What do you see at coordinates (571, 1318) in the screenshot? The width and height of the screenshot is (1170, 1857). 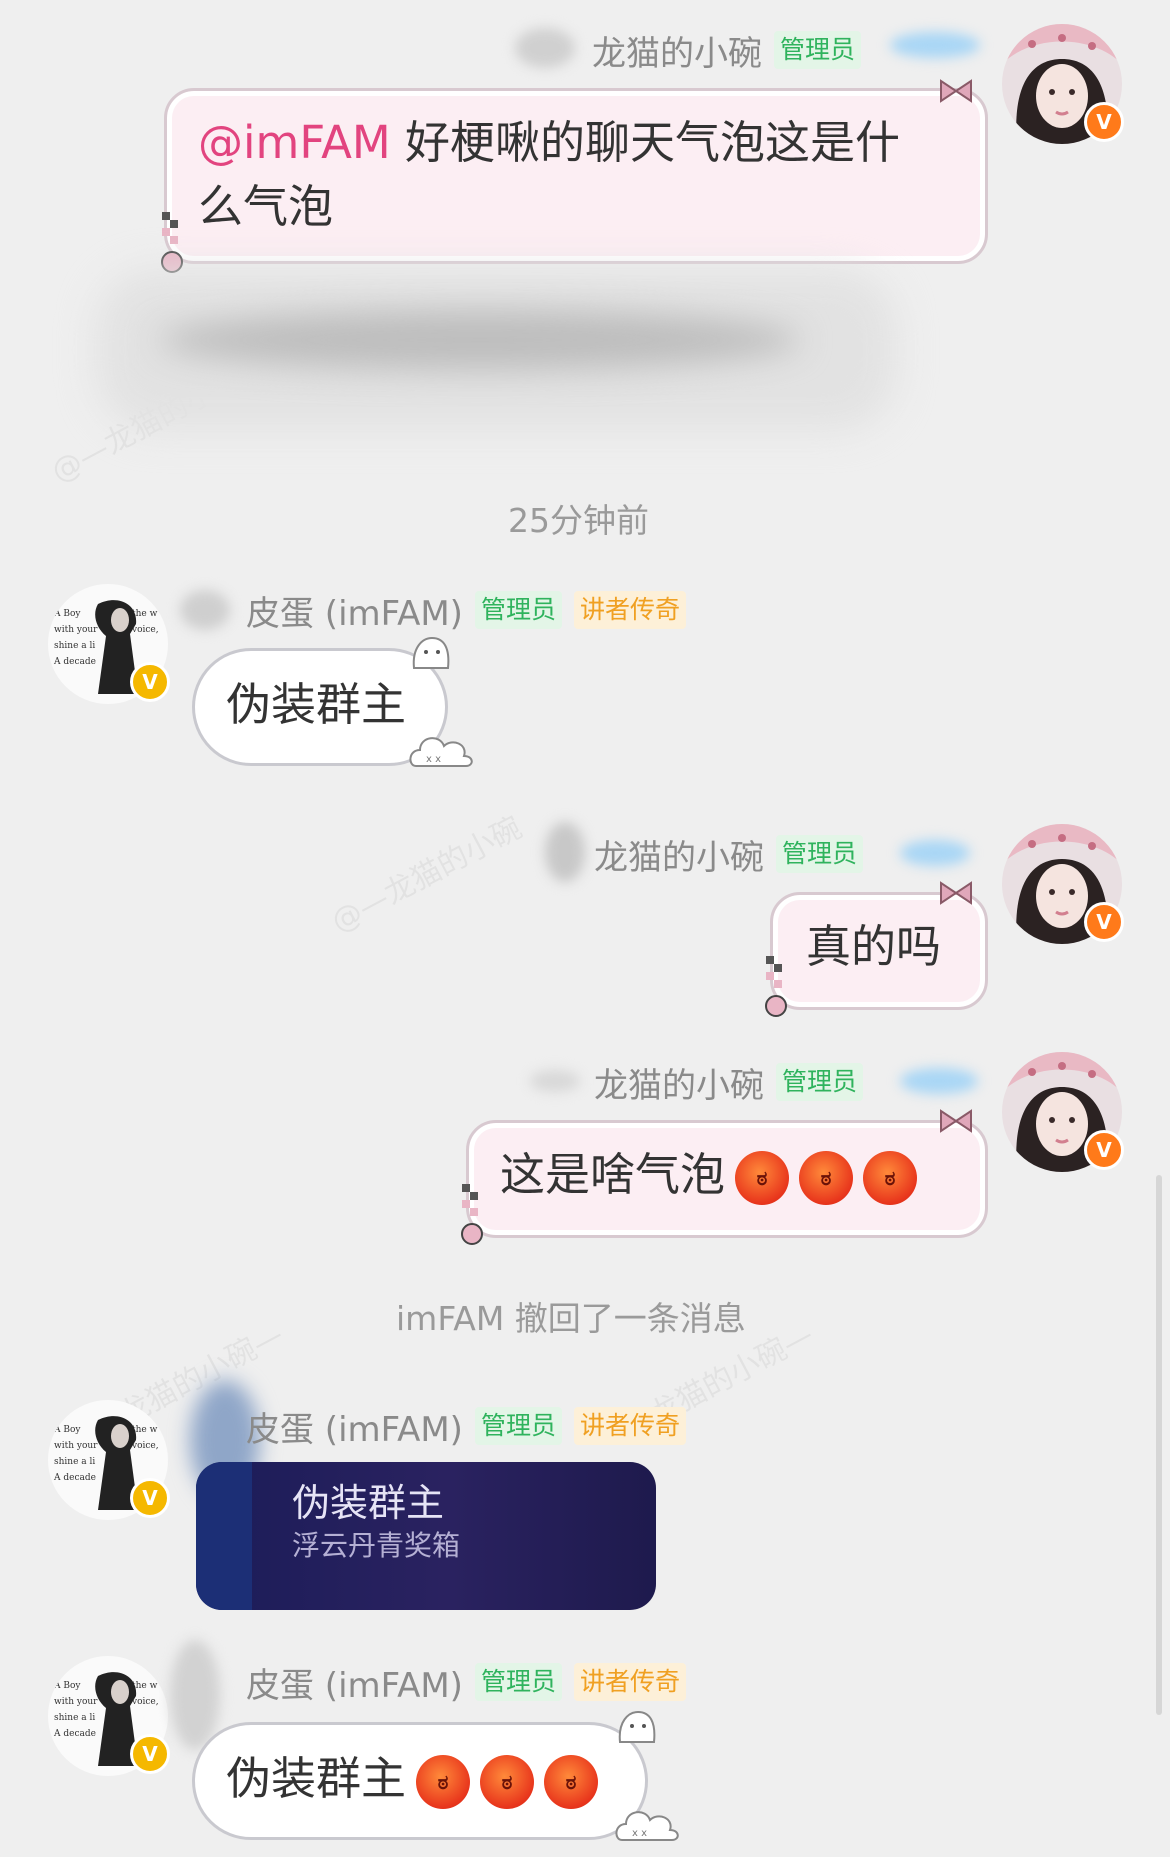 I see `recall-notice: imFAM 撤回了一条消息` at bounding box center [571, 1318].